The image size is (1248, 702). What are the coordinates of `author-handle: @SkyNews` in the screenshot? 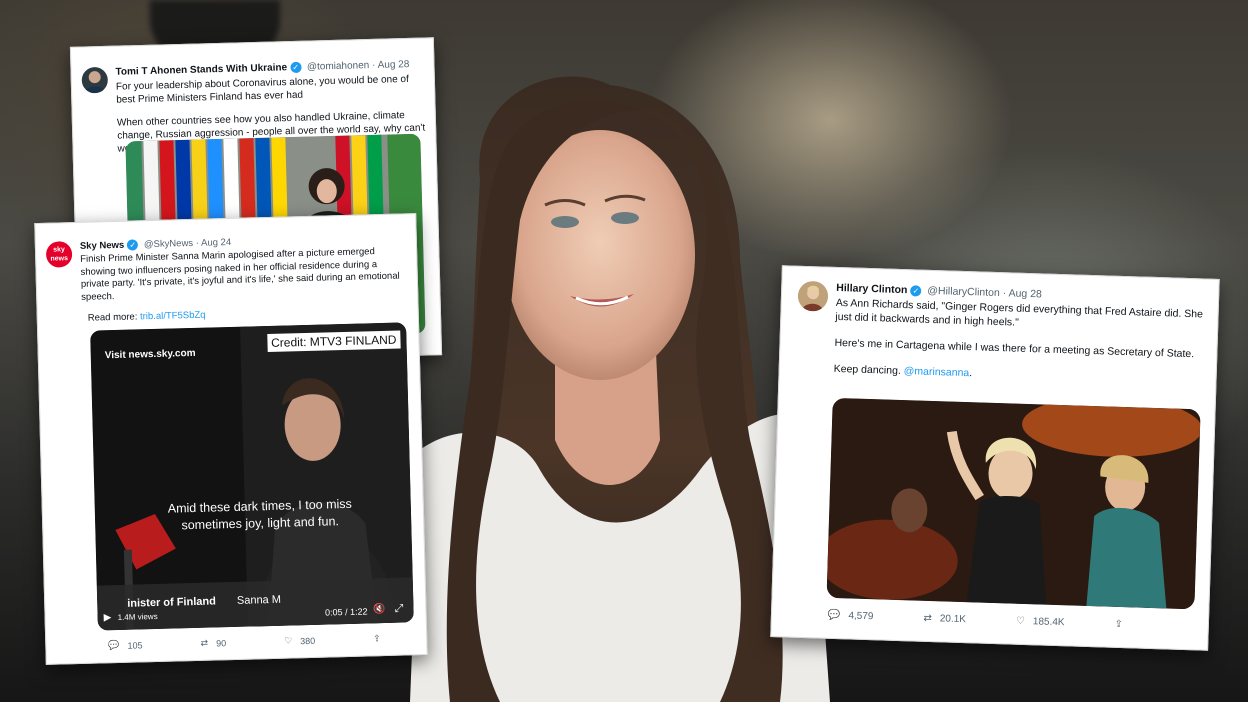 It's located at (169, 244).